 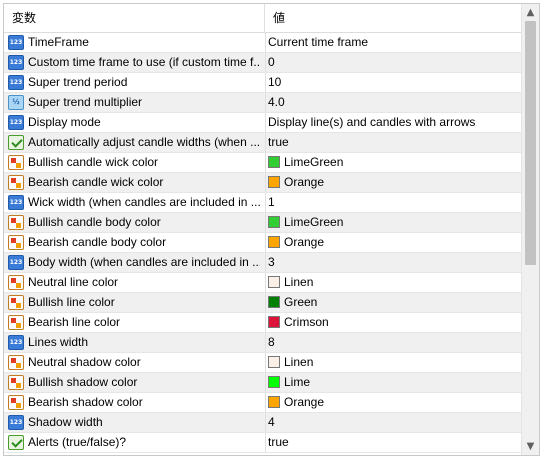 I want to click on parameter-row: 123 Shadow width 4, so click(x=262, y=423).